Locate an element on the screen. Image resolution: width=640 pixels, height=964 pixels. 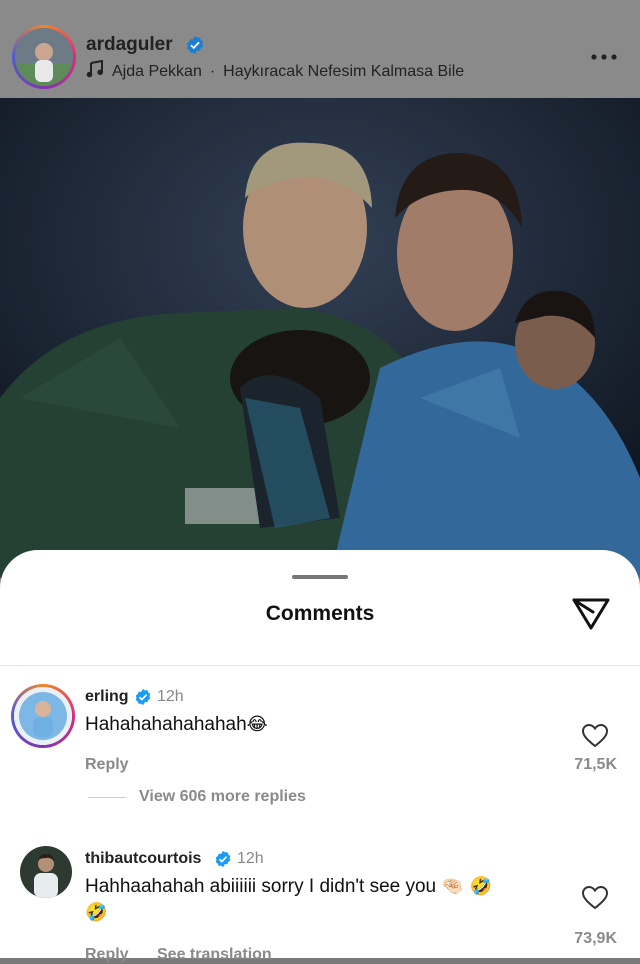
post-author-avatar is located at coordinates (44, 57).